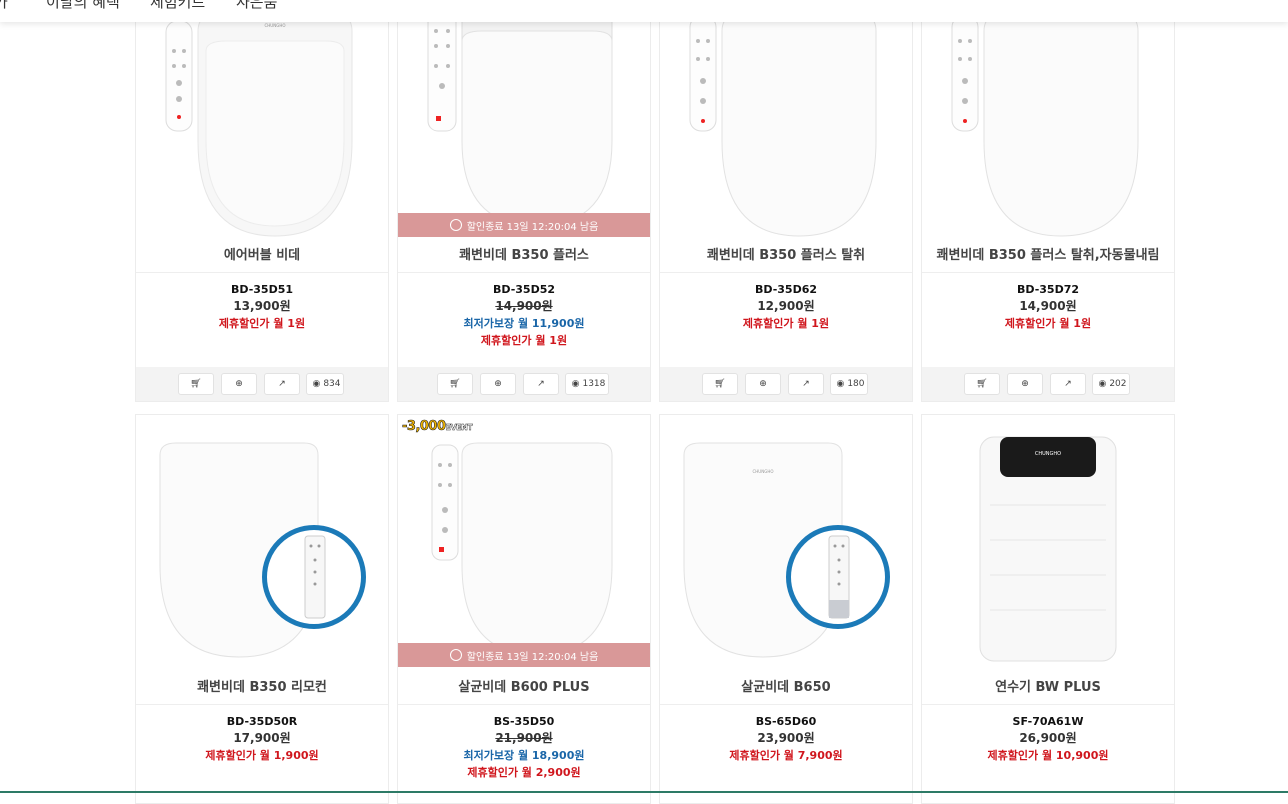 Image resolution: width=1288 pixels, height=804 pixels. I want to click on product-name: 에어버블 비데, so click(262, 256).